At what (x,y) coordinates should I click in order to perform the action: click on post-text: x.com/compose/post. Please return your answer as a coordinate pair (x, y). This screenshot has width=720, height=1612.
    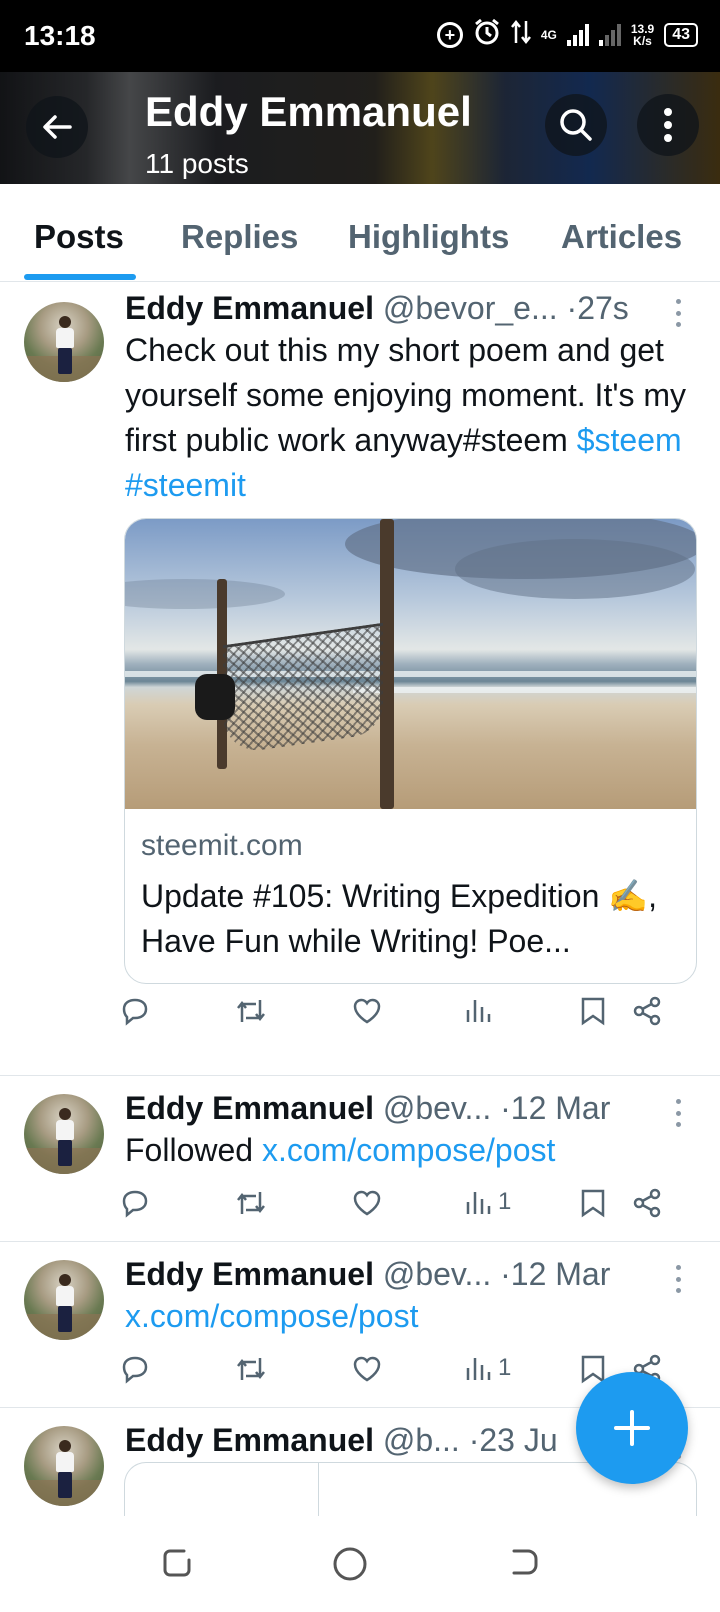
    Looking at the image, I should click on (410, 1316).